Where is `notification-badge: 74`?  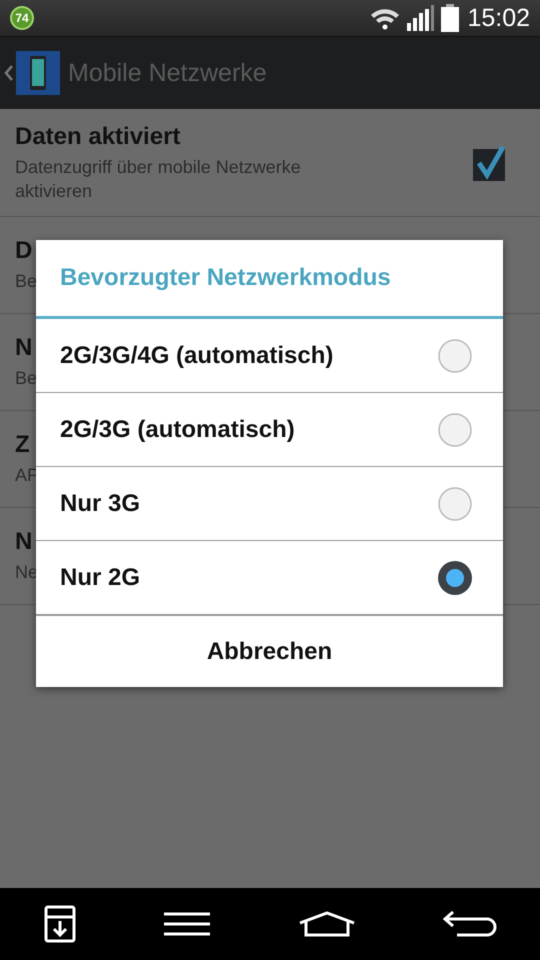 notification-badge: 74 is located at coordinates (22, 18).